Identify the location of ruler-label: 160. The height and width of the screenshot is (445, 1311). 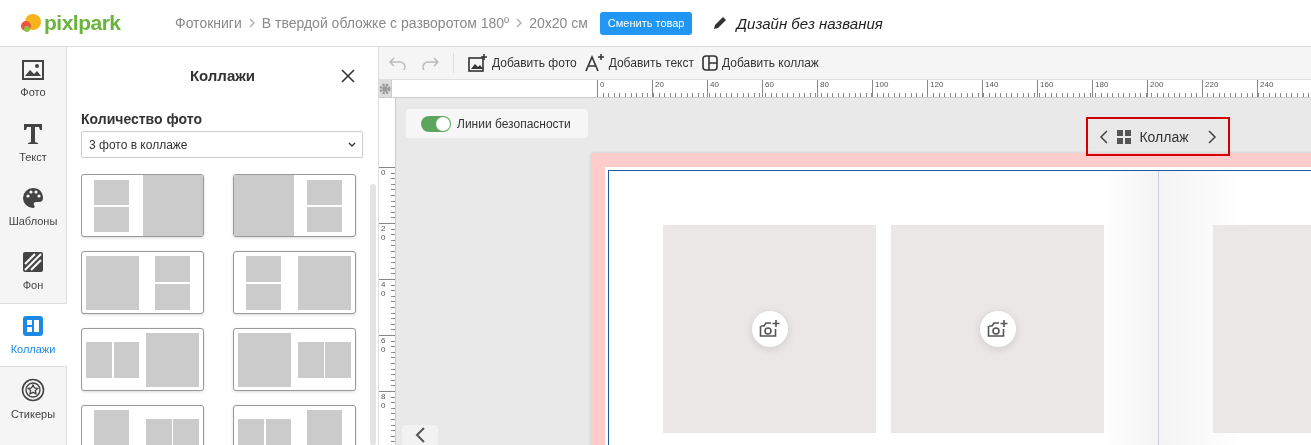
(1064, 88).